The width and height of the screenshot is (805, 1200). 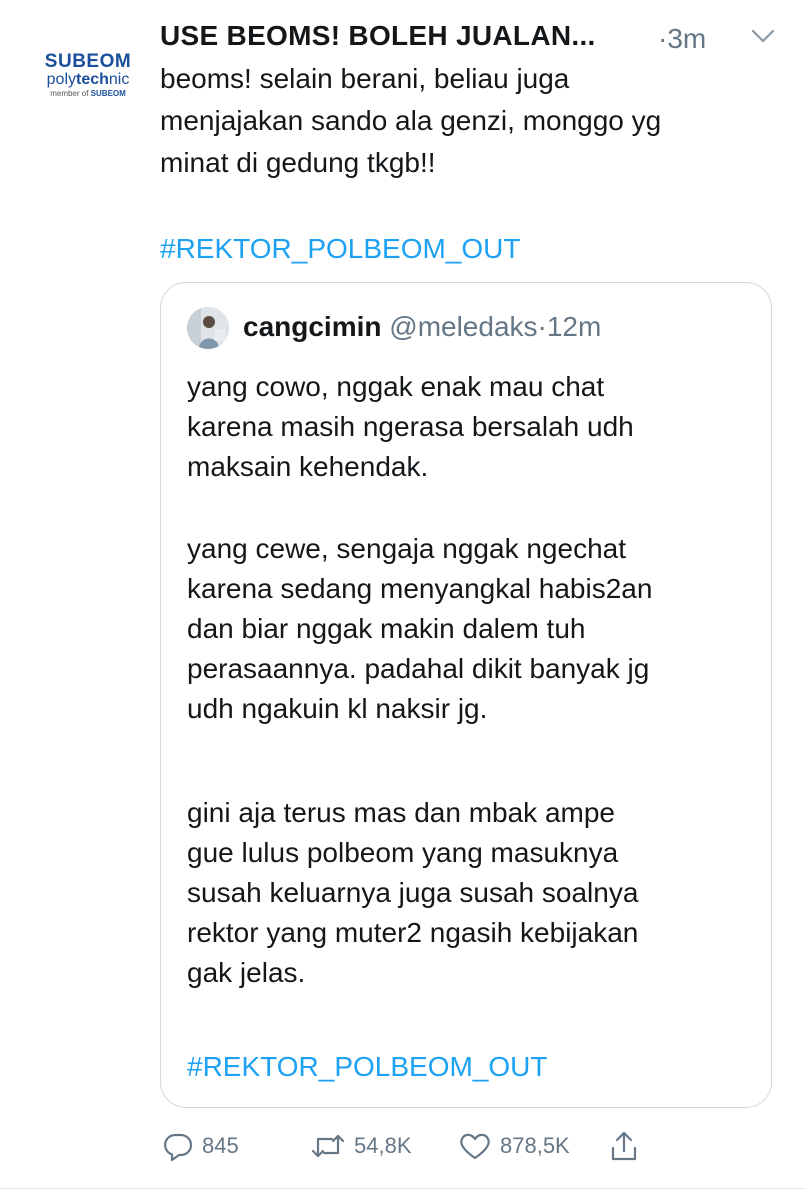 I want to click on logo-member-line: member of SUBEOM, so click(x=88, y=93).